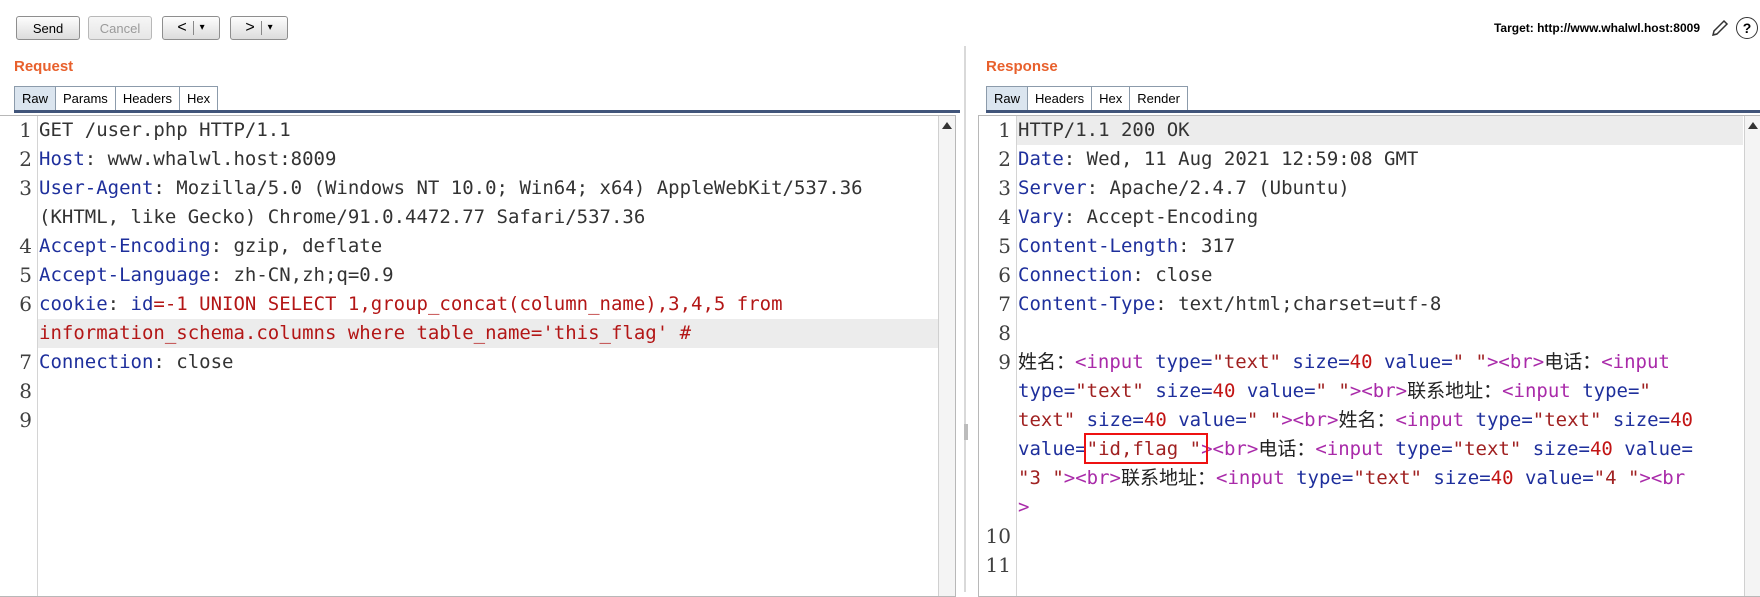 This screenshot has height=597, width=1760. I want to click on request-line: Accept-Language: zh-CN,zh;q=0.9, so click(216, 275).